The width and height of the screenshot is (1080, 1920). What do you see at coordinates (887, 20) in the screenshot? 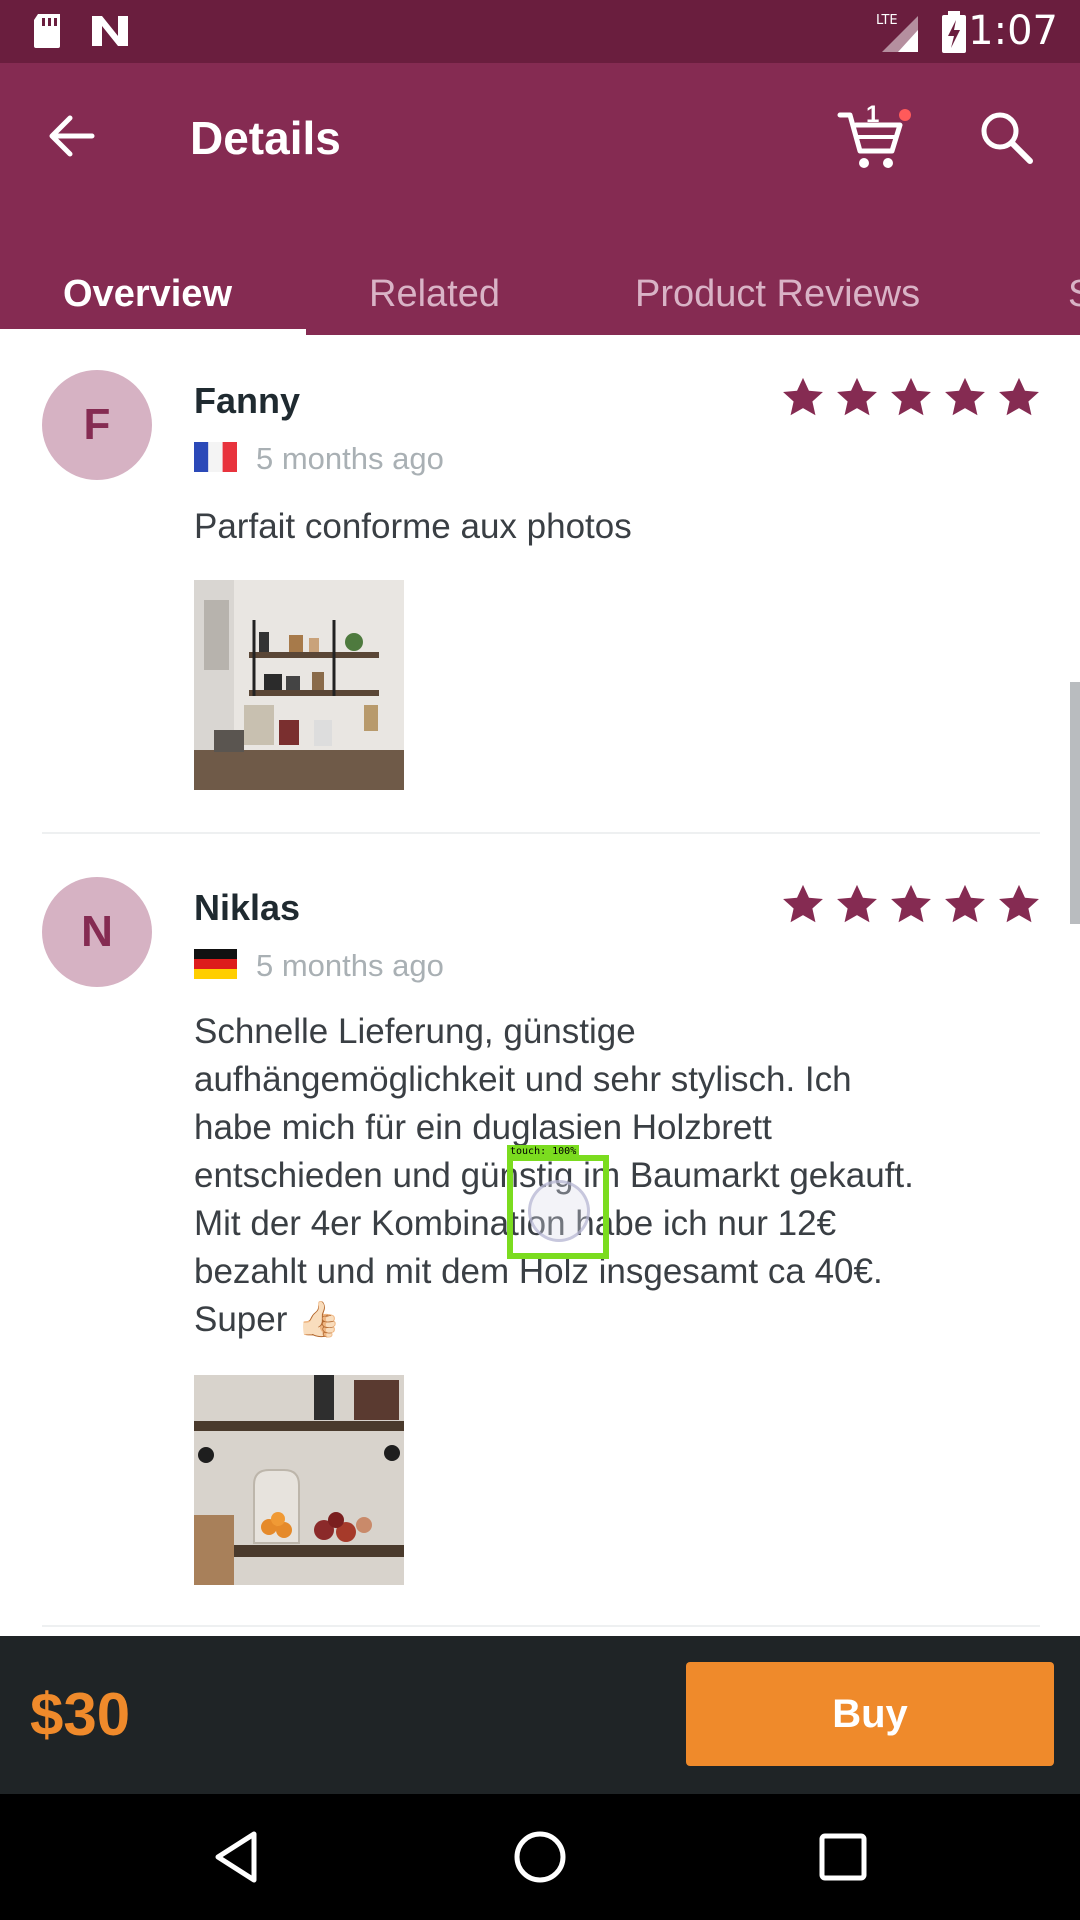
I see `svg-text: LTE` at bounding box center [887, 20].